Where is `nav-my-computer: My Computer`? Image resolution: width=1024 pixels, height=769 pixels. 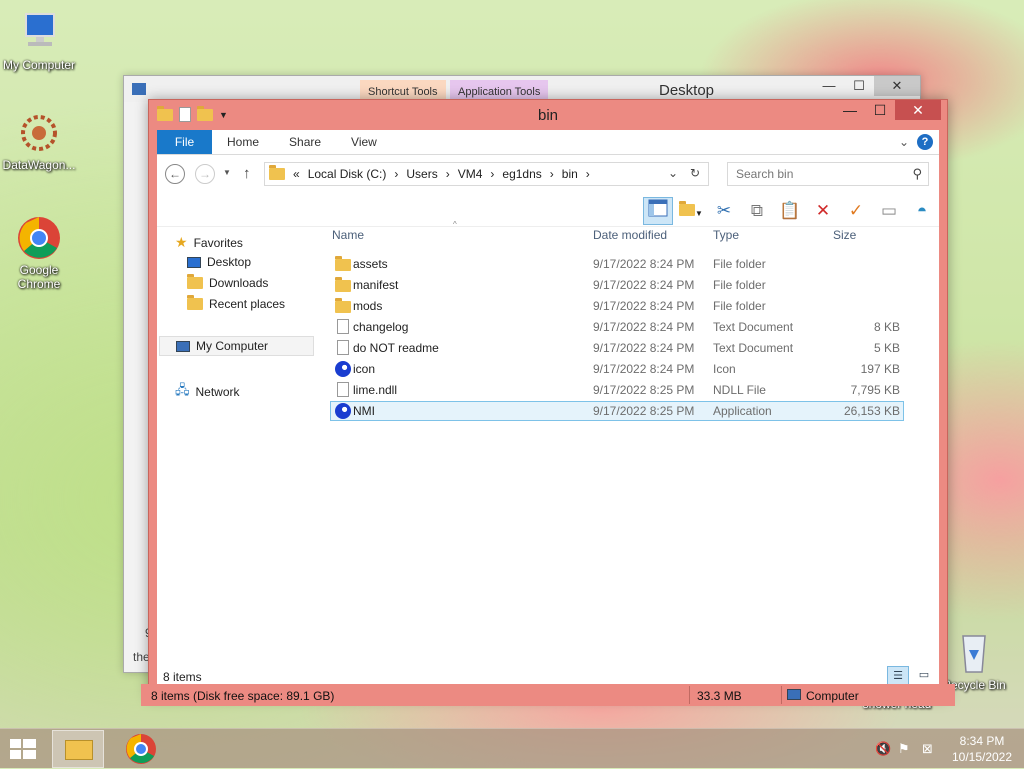 nav-my-computer: My Computer is located at coordinates (236, 346).